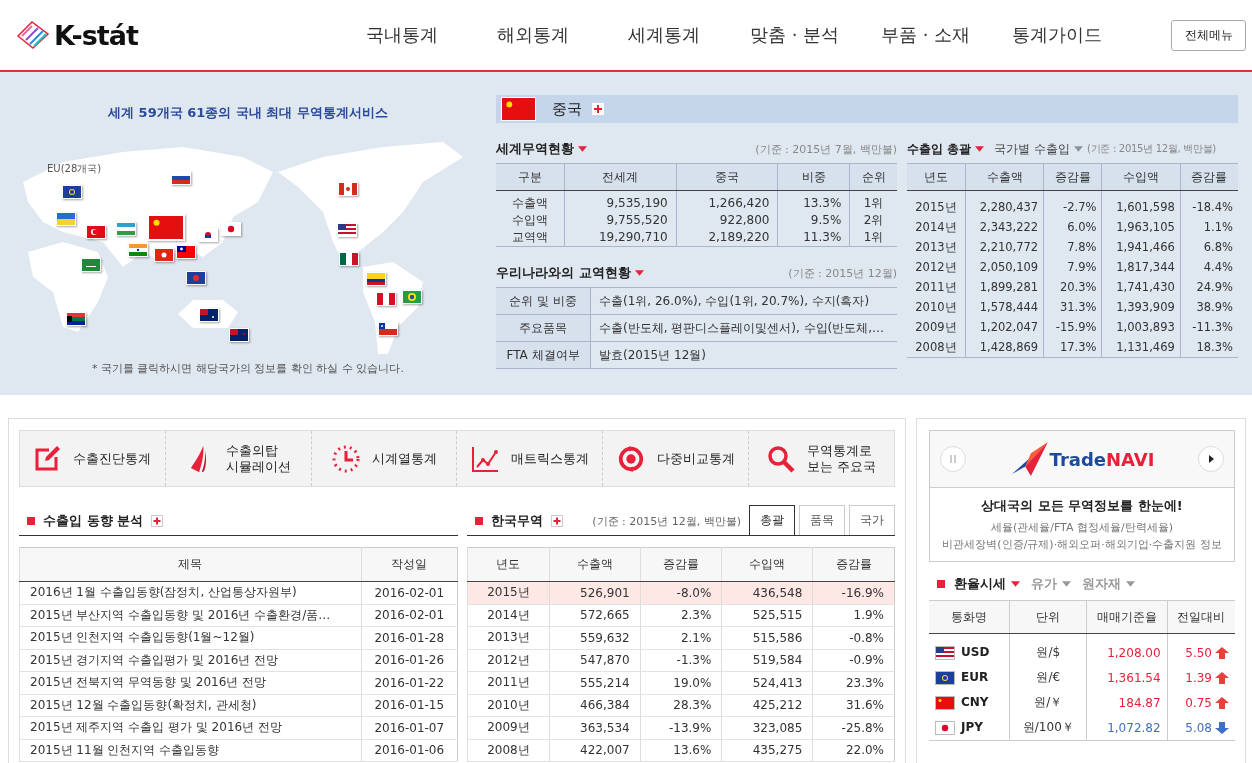 This screenshot has width=1252, height=763. Describe the element at coordinates (543, 355) in the screenshot. I see `row-header: FTA 체결여부` at that location.